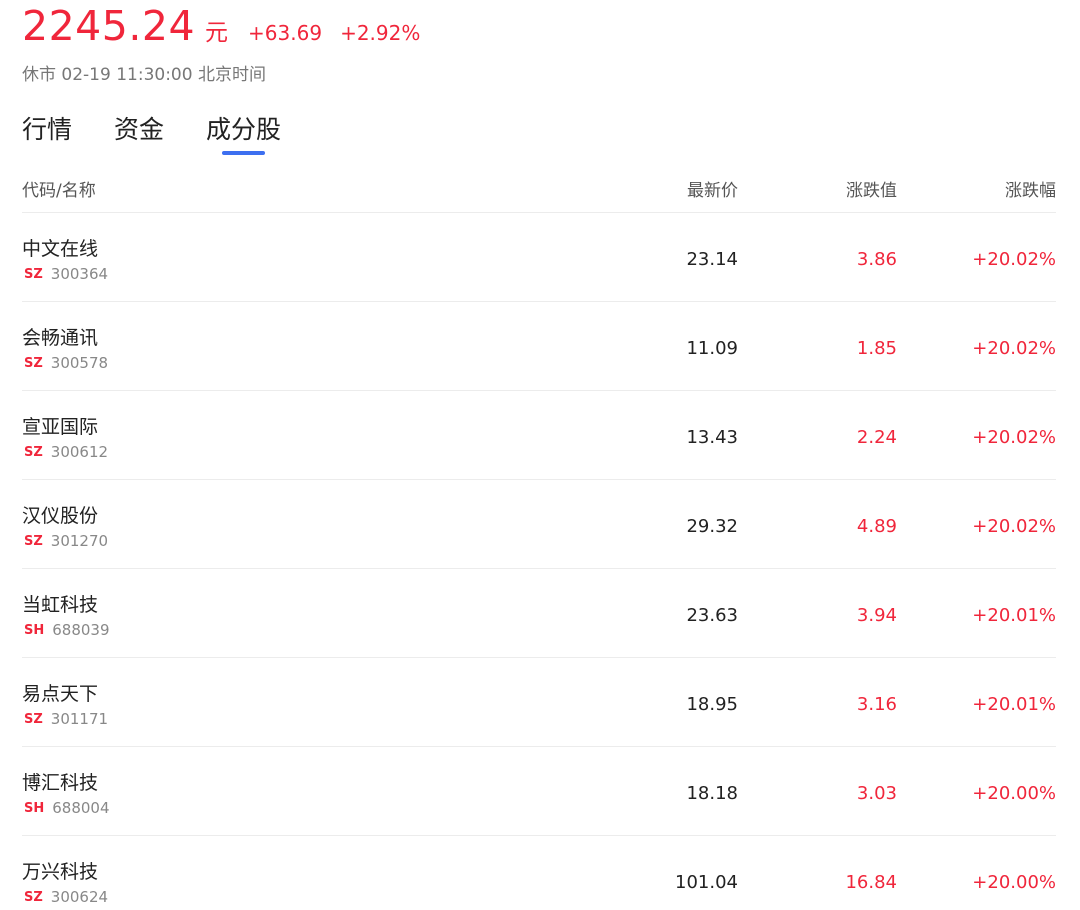 The image size is (1080, 910). Describe the element at coordinates (712, 793) in the screenshot. I see `latest-price: 18.18` at that location.